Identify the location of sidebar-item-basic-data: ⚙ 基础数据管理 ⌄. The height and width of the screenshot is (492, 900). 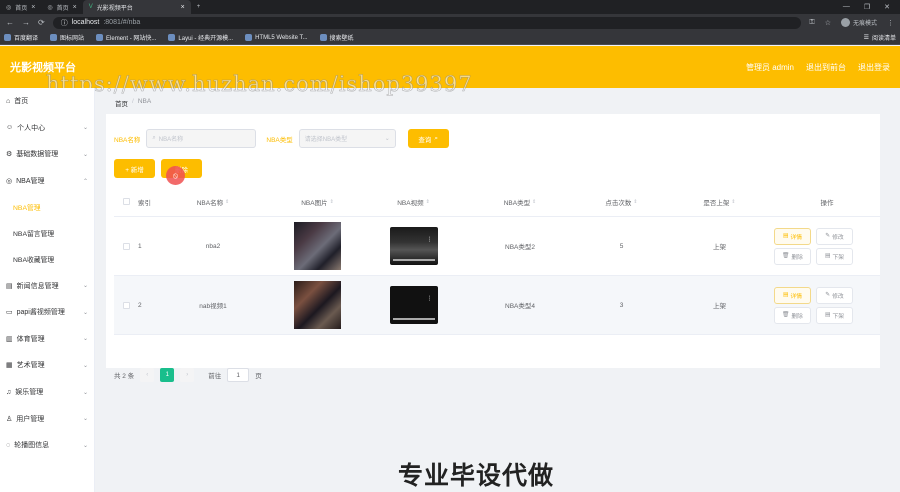
(47, 154).